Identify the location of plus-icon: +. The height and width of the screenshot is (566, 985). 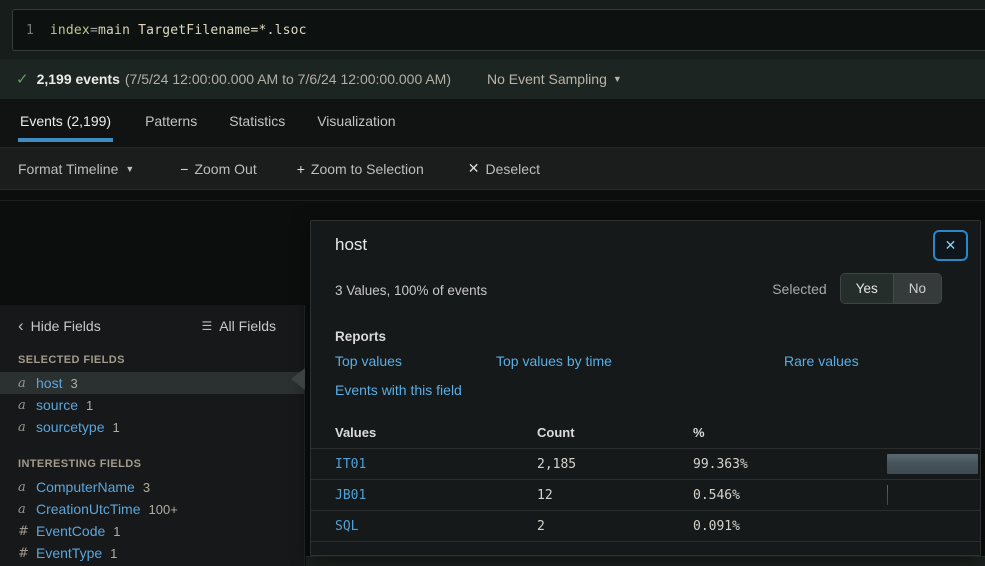
(300, 168).